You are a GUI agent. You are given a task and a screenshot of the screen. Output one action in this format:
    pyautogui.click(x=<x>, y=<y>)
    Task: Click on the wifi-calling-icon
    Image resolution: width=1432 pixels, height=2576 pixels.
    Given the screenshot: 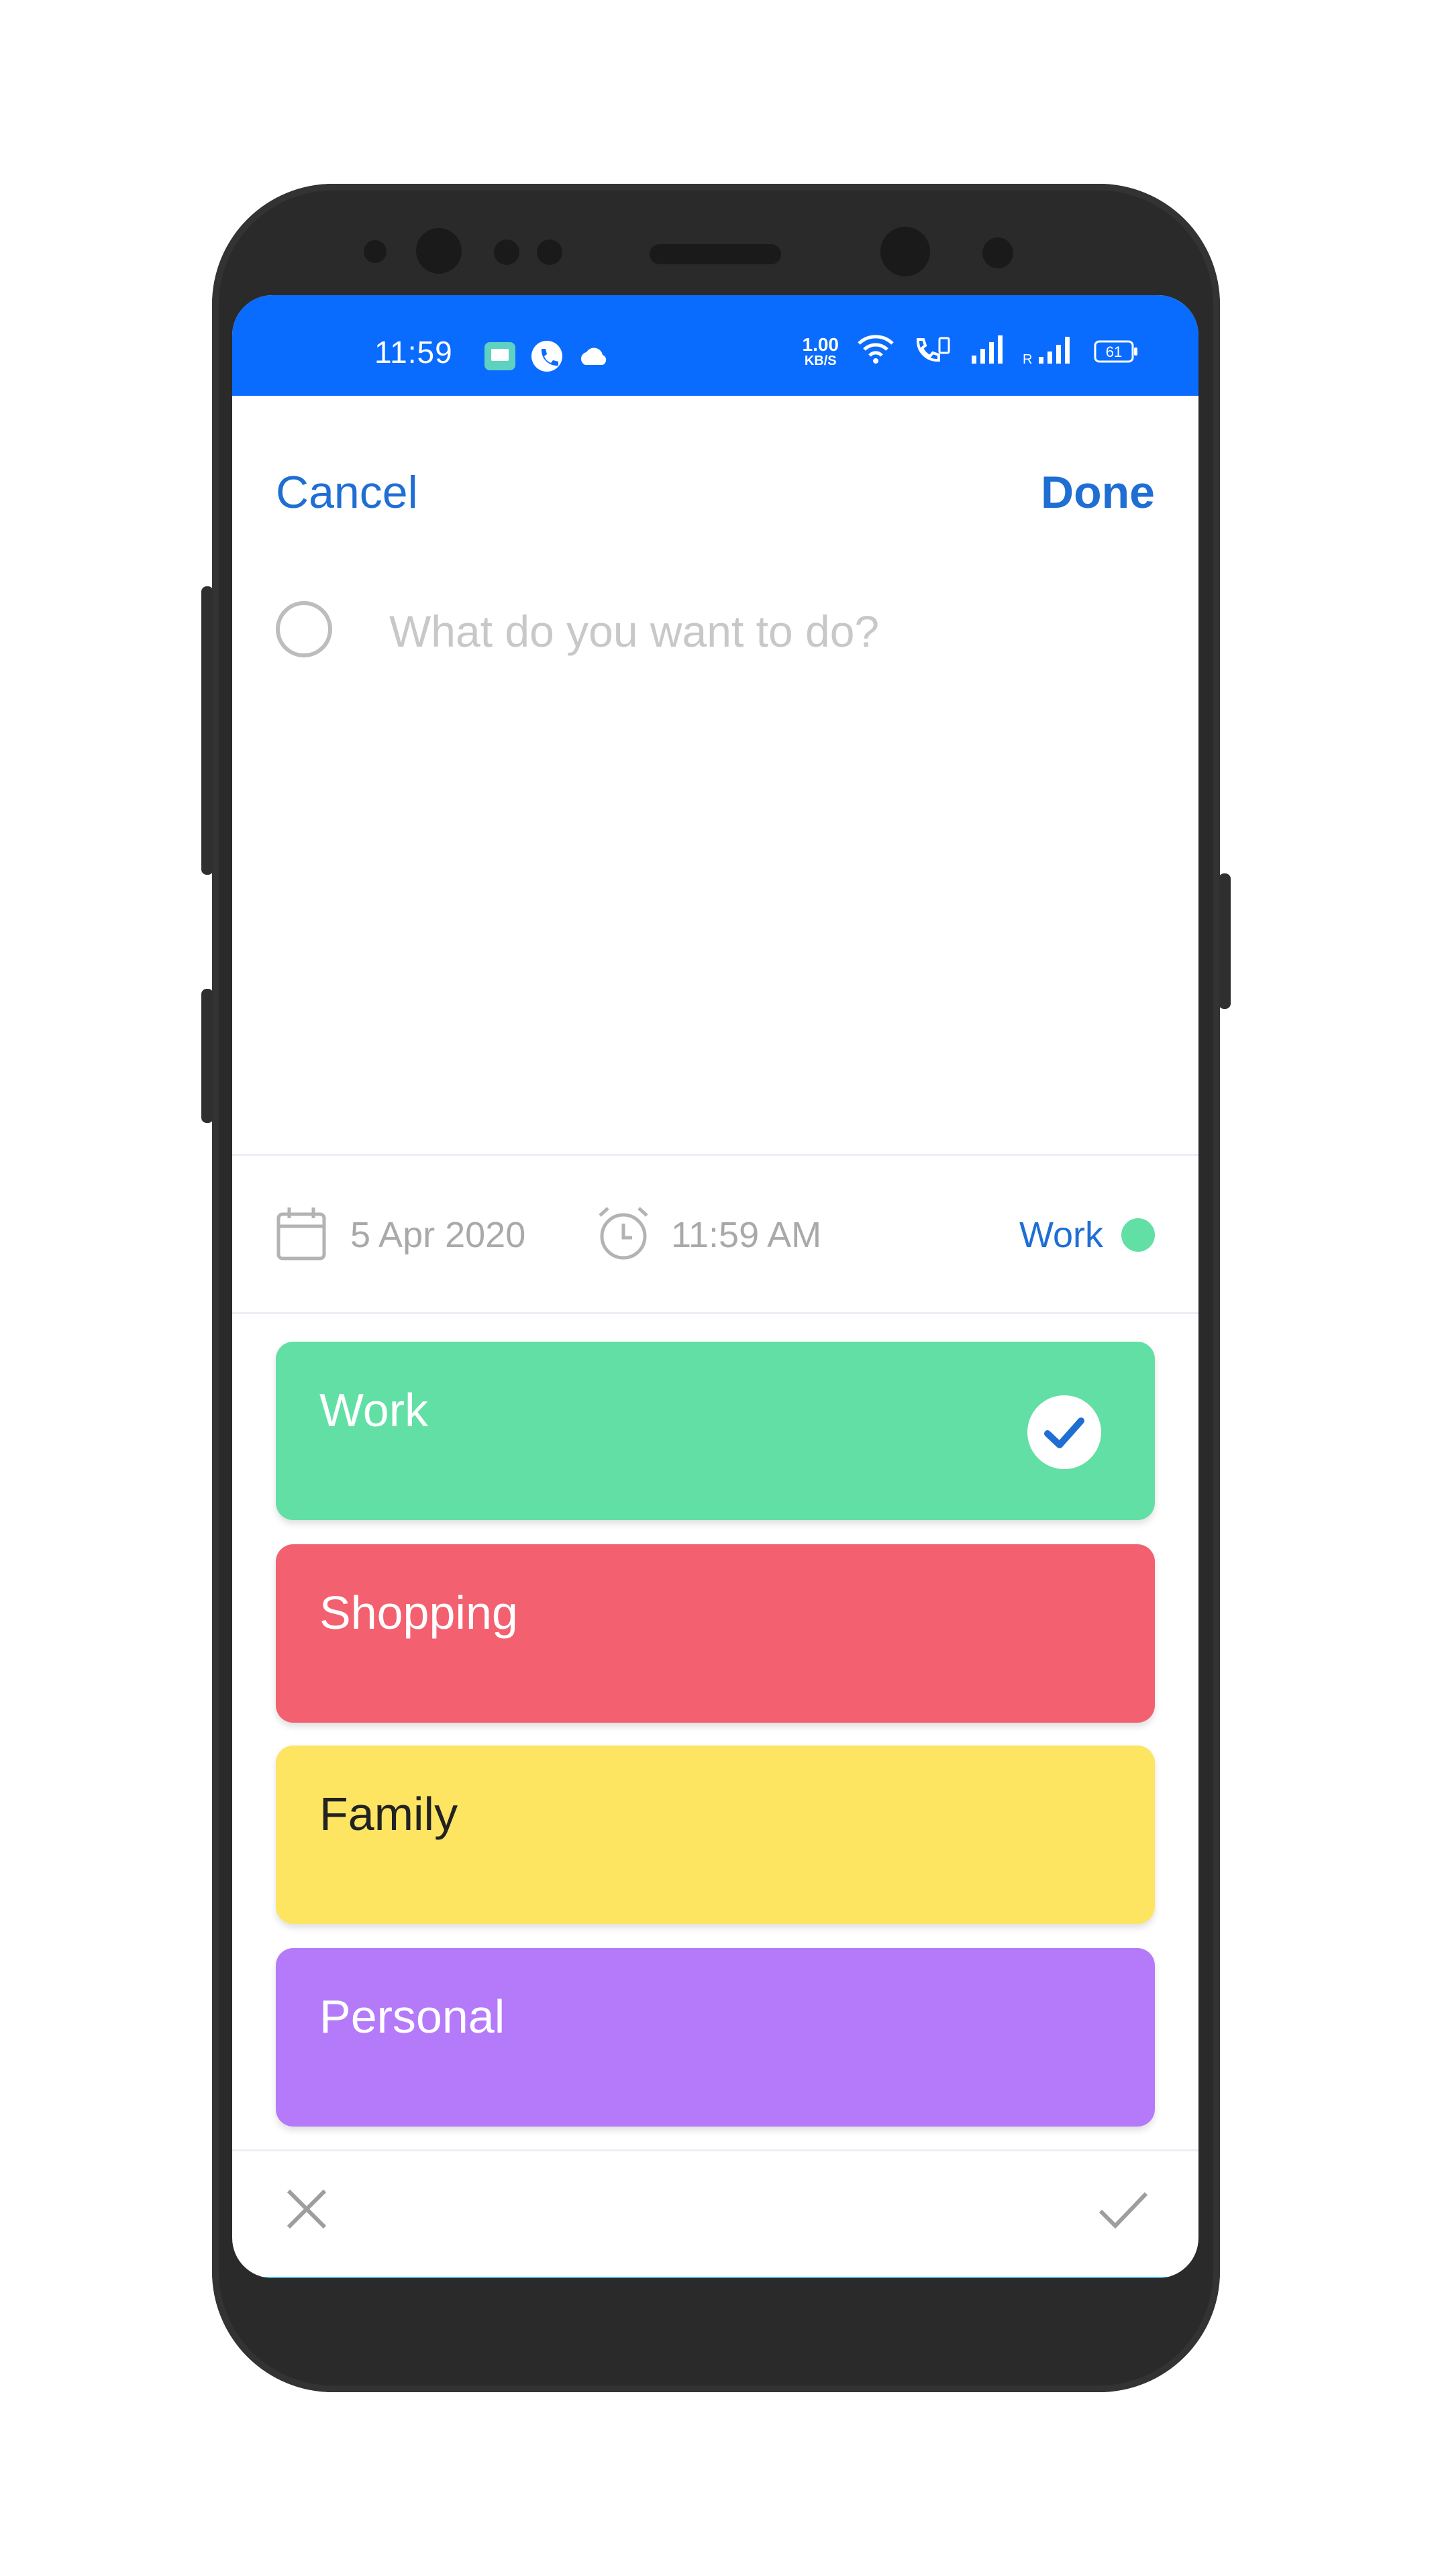 What is the action you would take?
    pyautogui.click(x=932, y=351)
    